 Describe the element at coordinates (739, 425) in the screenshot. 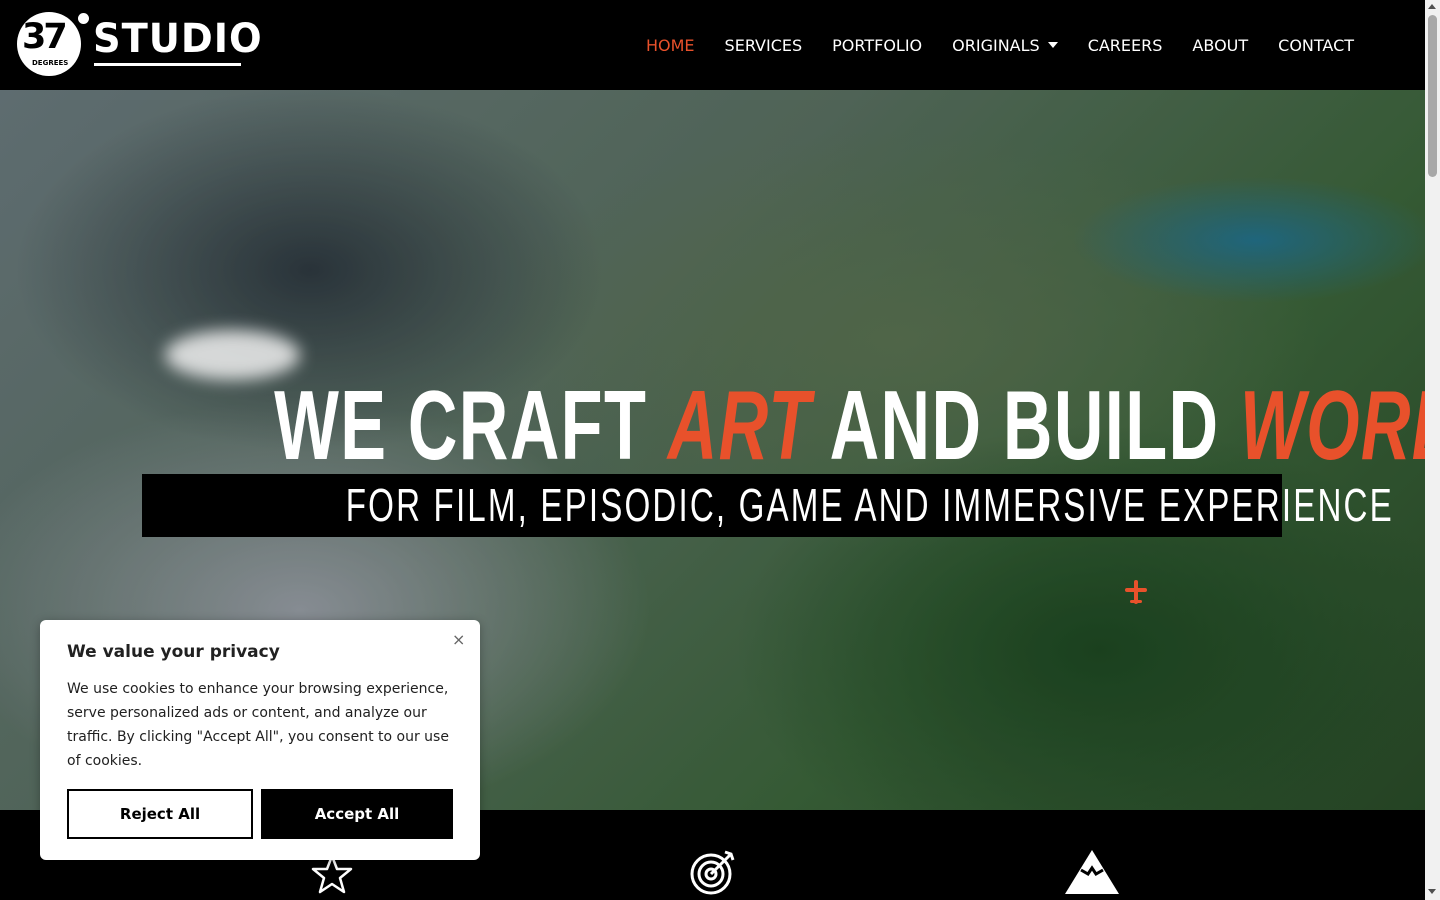

I see `headline-accent-art: ART` at that location.